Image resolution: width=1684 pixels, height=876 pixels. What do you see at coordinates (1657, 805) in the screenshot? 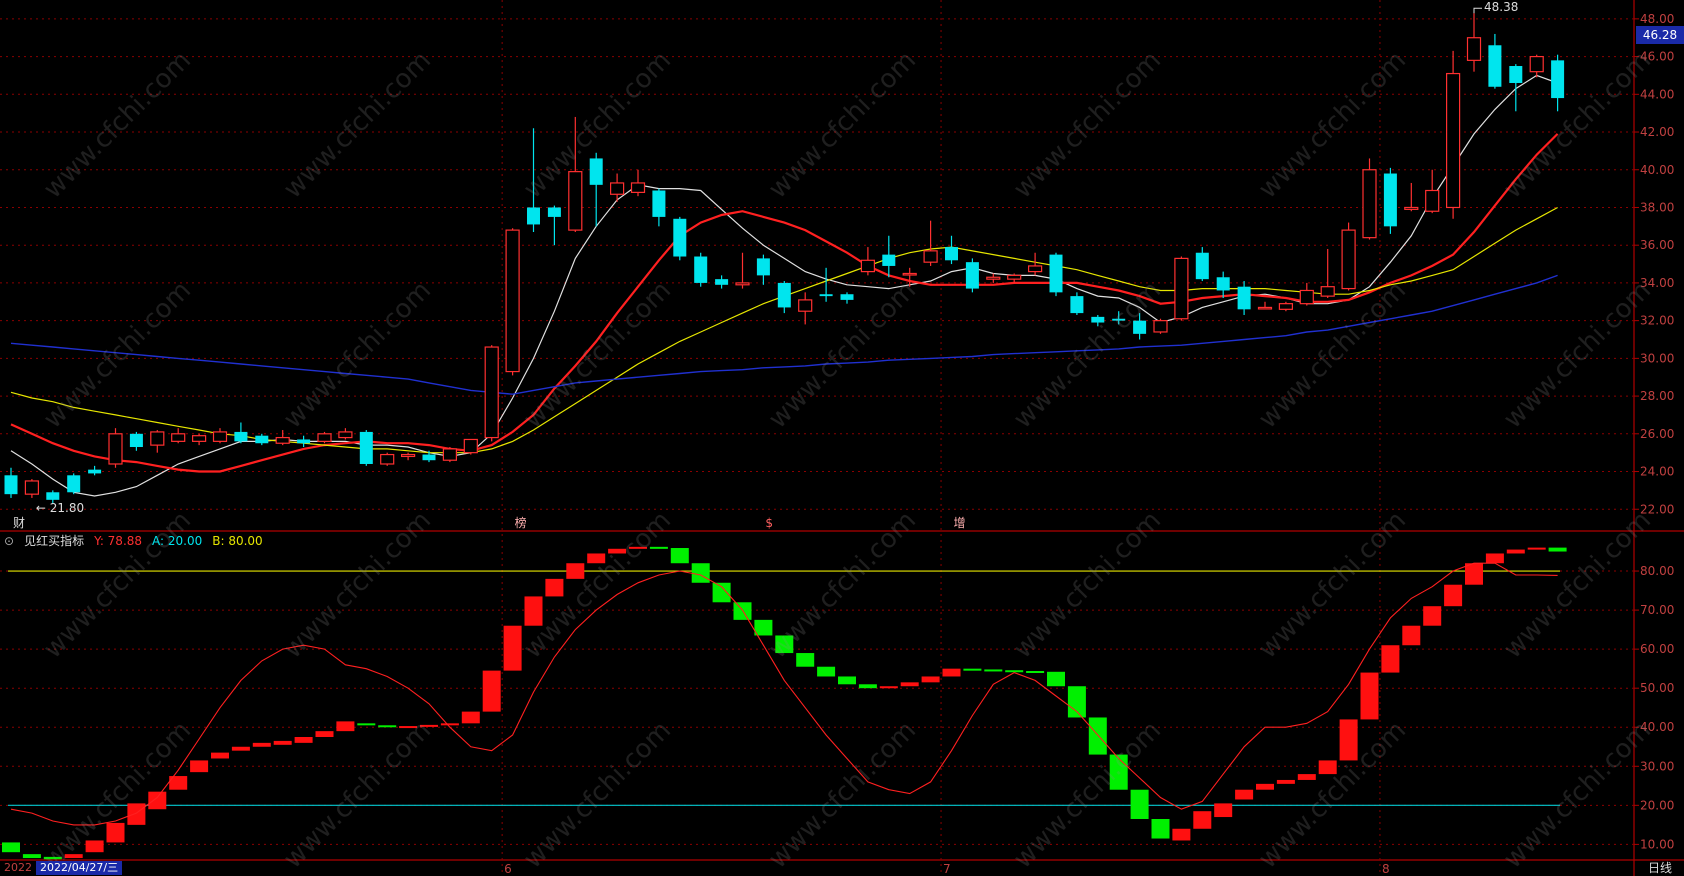
I see `ind-y-tick-label: 20.00` at bounding box center [1657, 805].